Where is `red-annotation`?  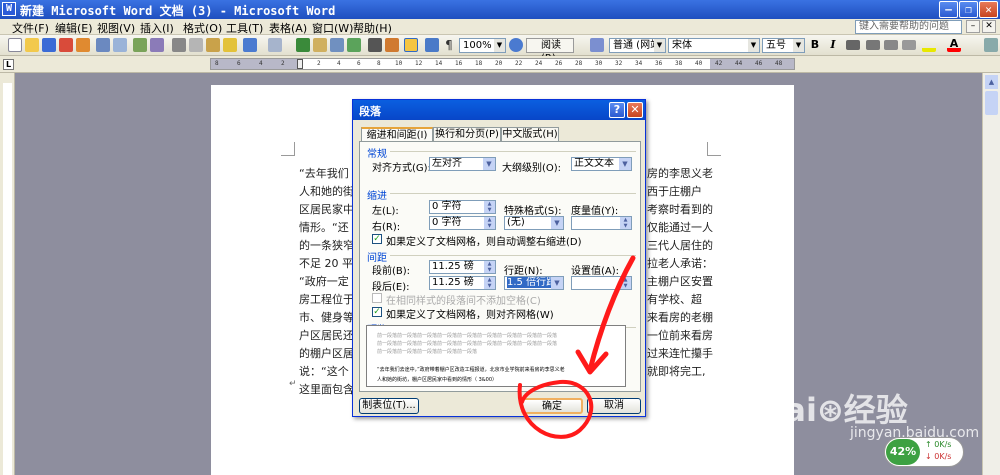 red-annotation is located at coordinates (576, 347).